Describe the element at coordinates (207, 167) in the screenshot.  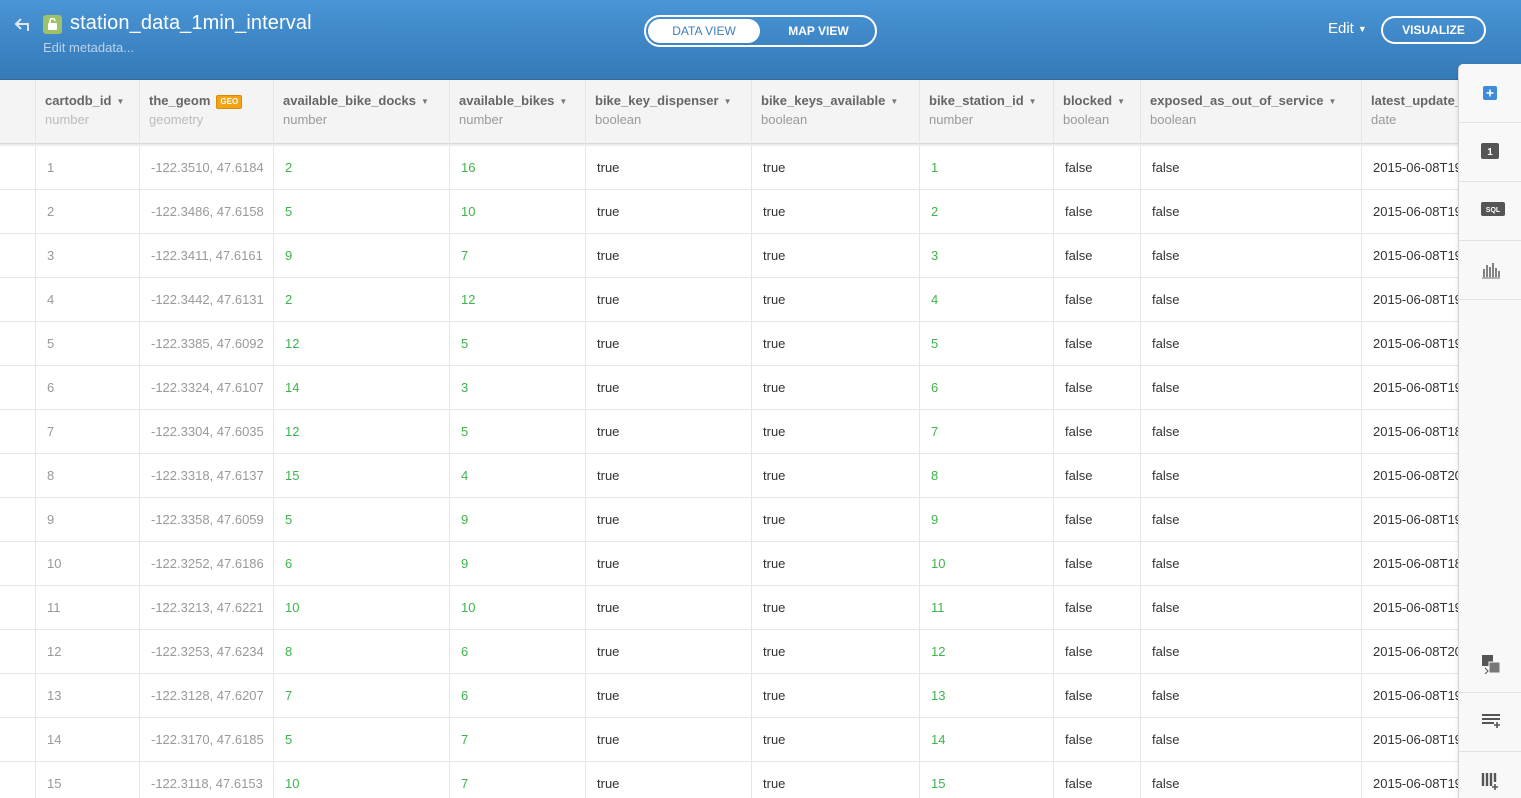
I see `table-cell: -122.3510, 47.6184` at that location.